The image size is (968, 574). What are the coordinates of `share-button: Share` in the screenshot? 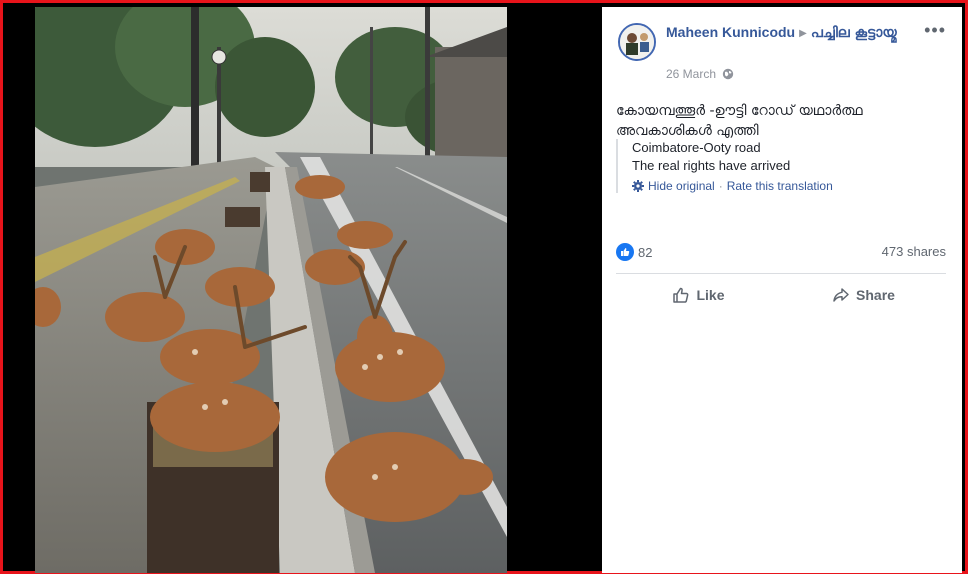 It's located at (863, 295).